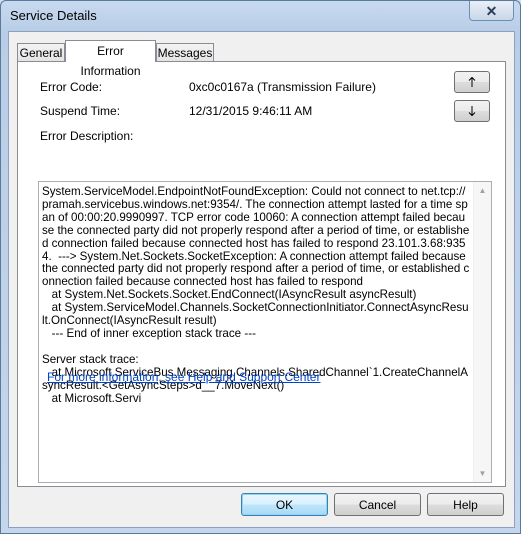 This screenshot has width=521, height=534. What do you see at coordinates (260, 16) in the screenshot?
I see `title-bar: Service Details ✕` at bounding box center [260, 16].